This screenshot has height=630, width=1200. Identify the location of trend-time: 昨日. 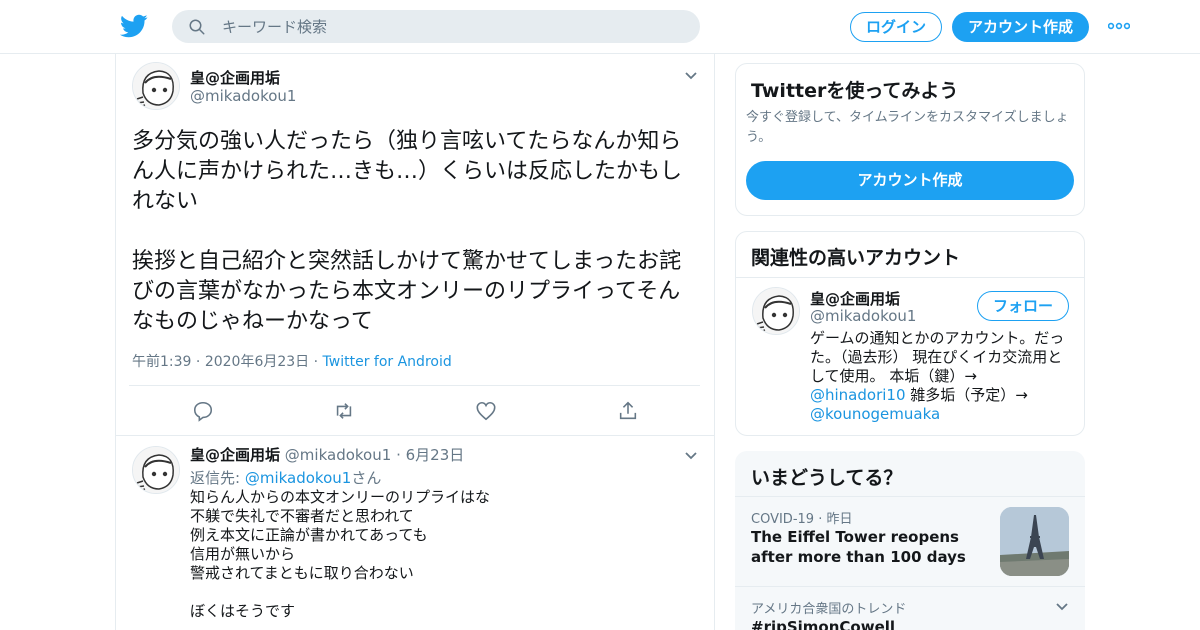
(839, 519).